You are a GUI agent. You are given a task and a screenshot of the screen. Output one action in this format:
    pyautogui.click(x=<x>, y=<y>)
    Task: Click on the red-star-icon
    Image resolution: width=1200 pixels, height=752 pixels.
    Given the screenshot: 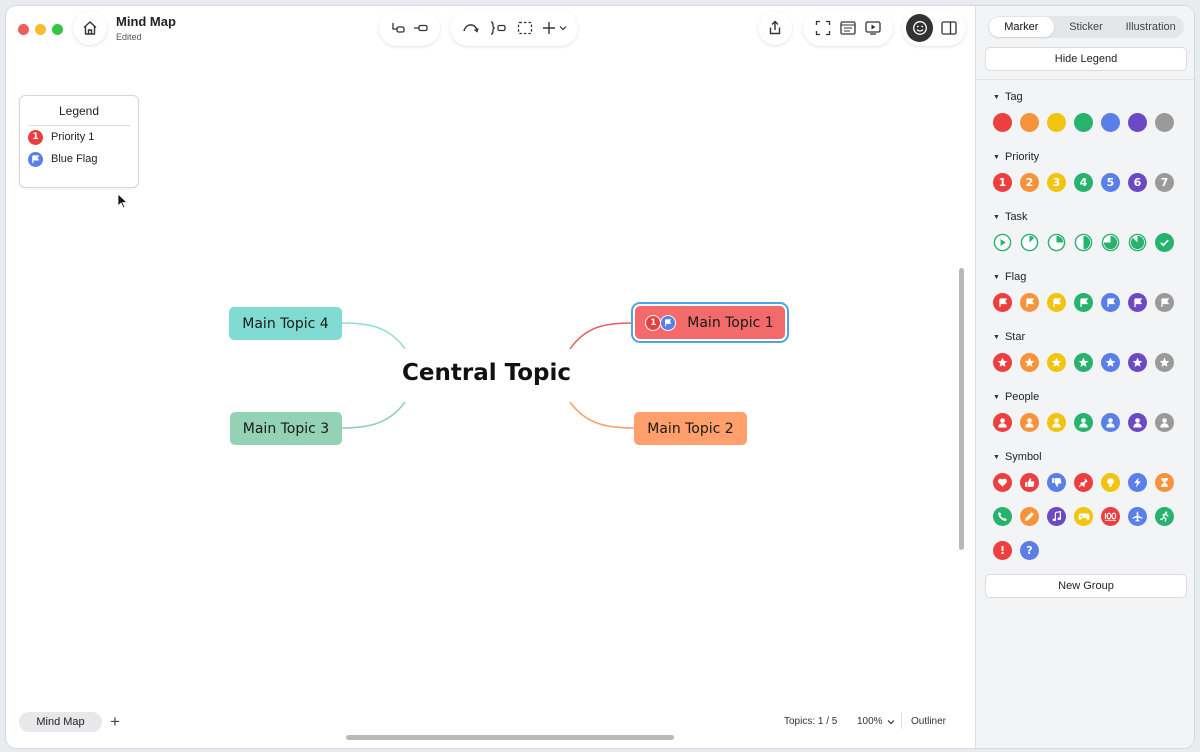 What is the action you would take?
    pyautogui.click(x=1002, y=362)
    